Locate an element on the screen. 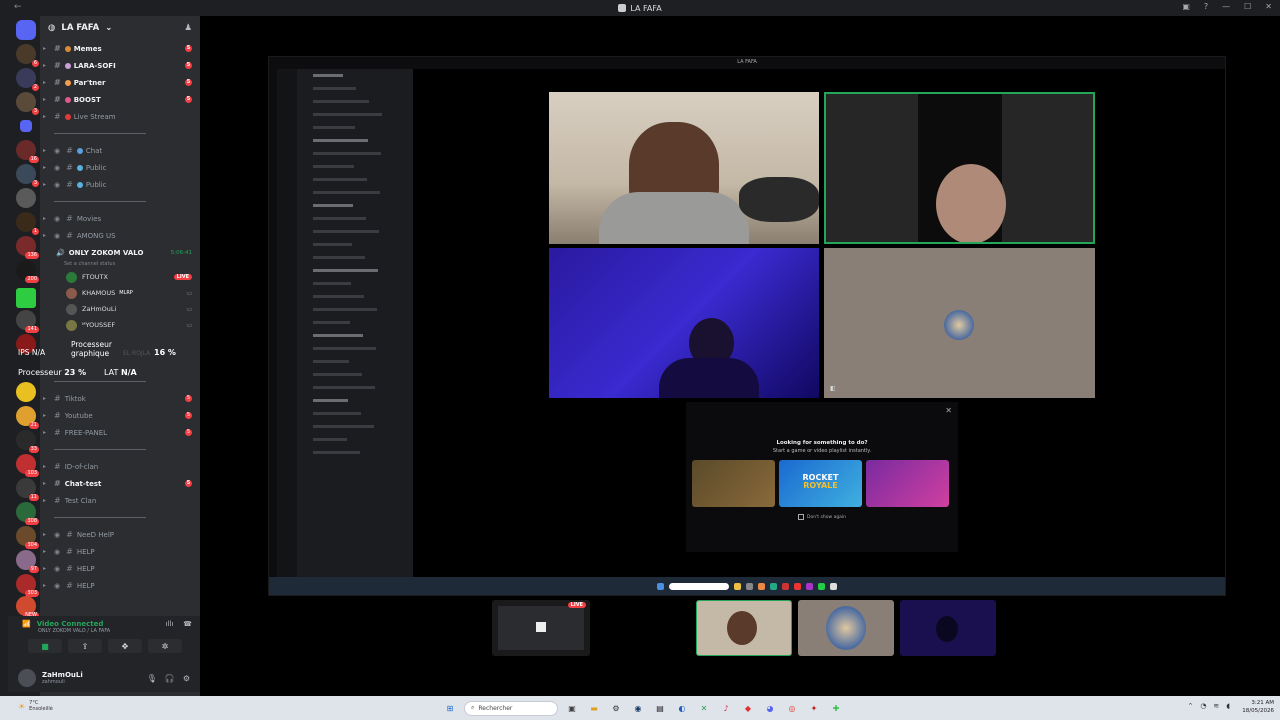  discord-home-icon is located at coordinates (26, 30).